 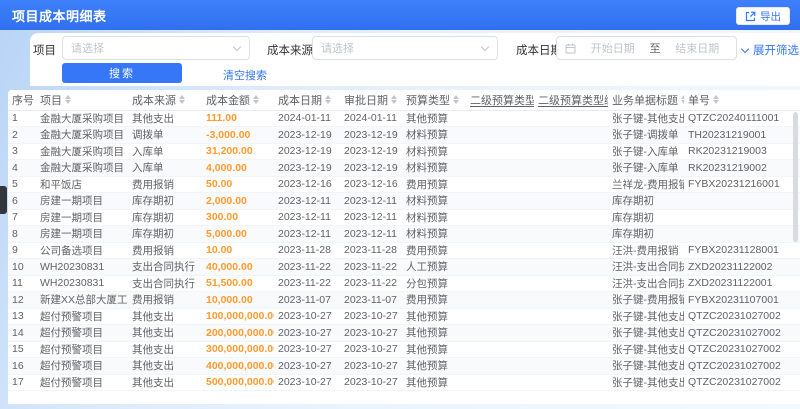 I want to click on col-header-label: 单号, so click(x=699, y=100).